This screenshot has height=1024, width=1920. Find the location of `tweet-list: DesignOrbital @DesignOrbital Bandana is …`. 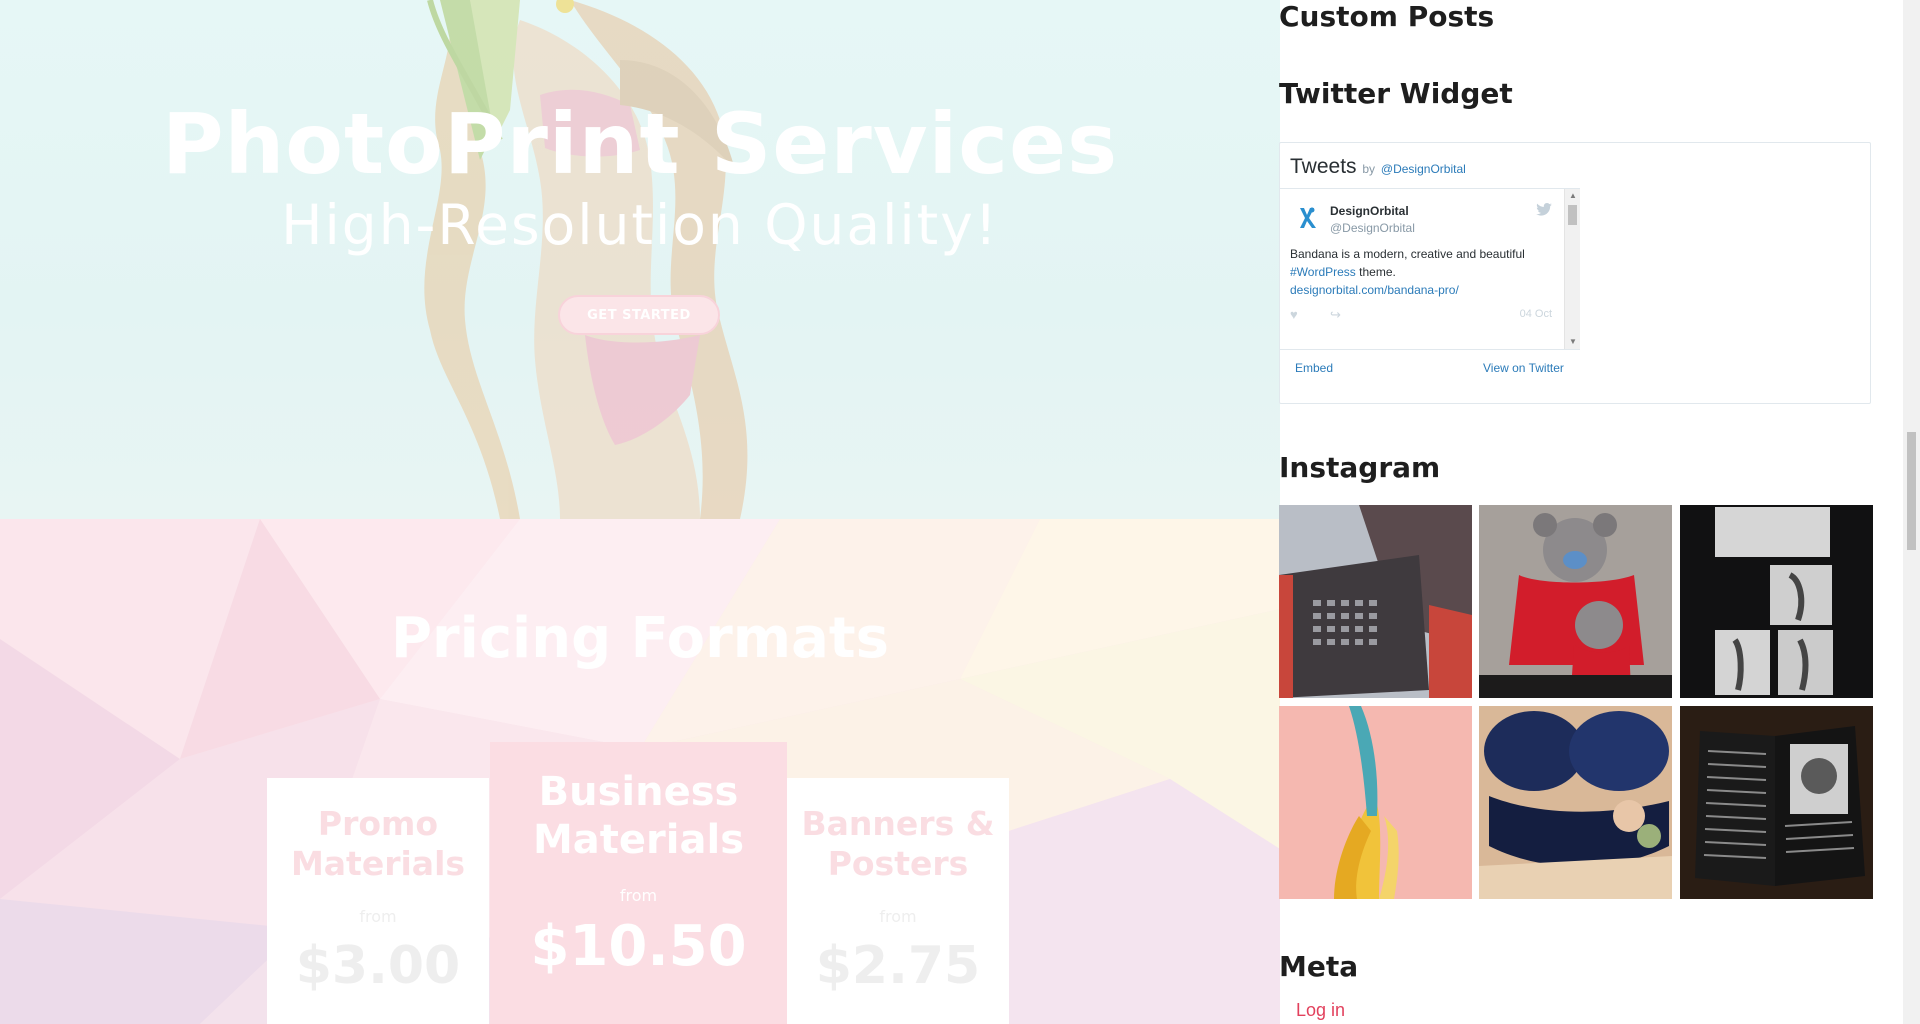

tweet-list: DesignOrbital @DesignOrbital Bandana is … is located at coordinates (1430, 269).